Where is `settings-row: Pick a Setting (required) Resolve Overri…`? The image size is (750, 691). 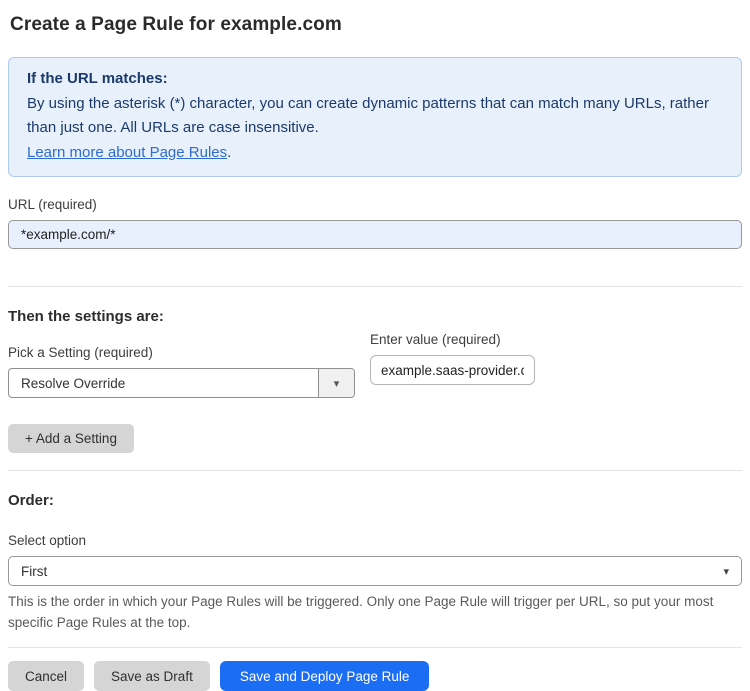 settings-row: Pick a Setting (required) Resolve Overri… is located at coordinates (375, 361).